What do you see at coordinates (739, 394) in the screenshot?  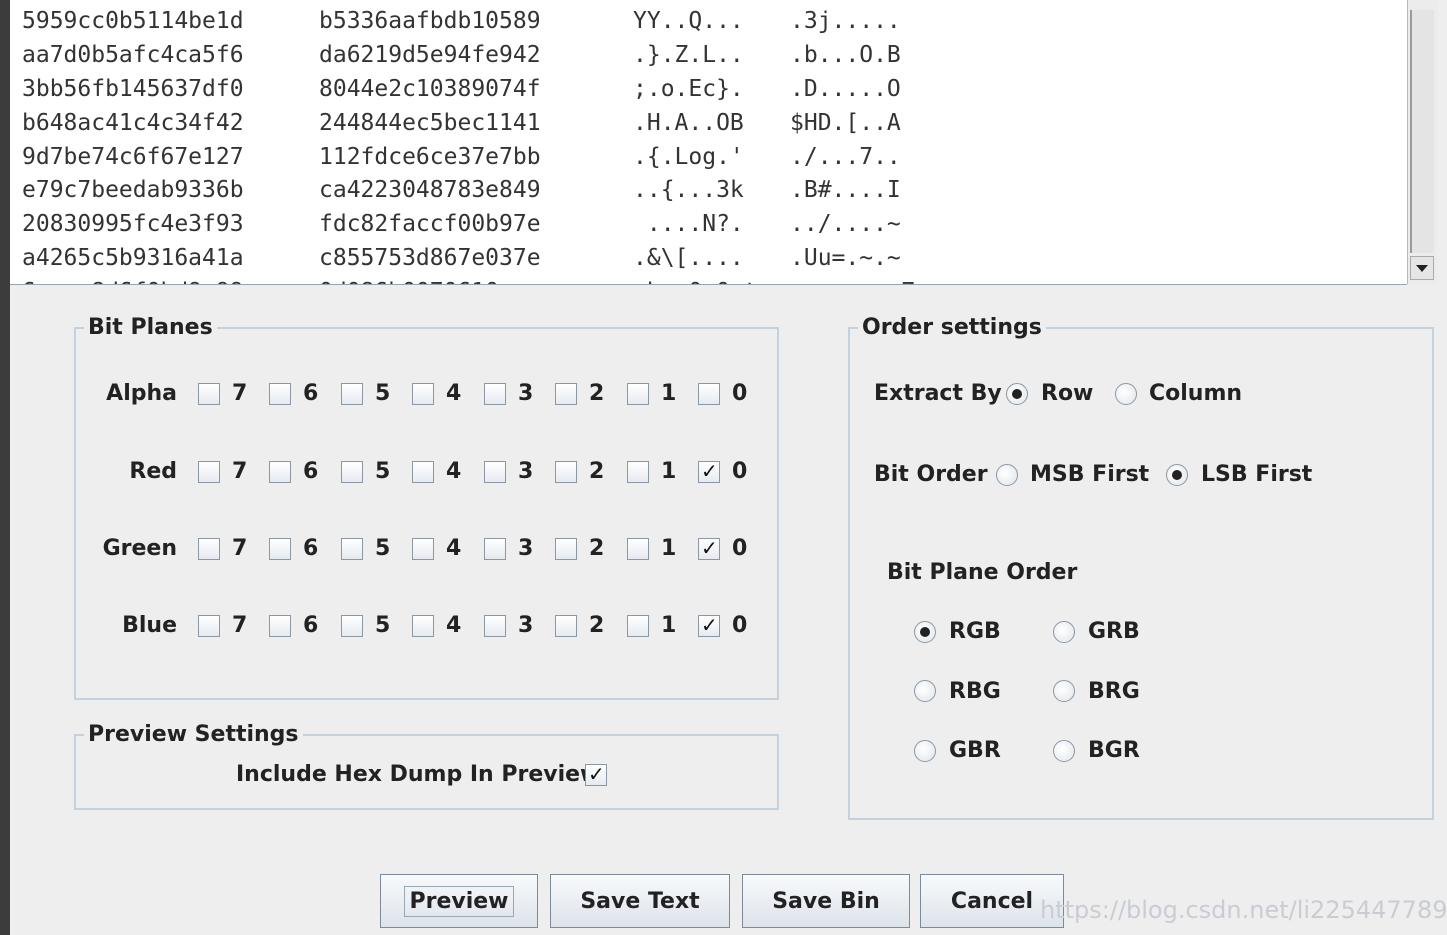 I see `alpha-bit-0-label: 0` at bounding box center [739, 394].